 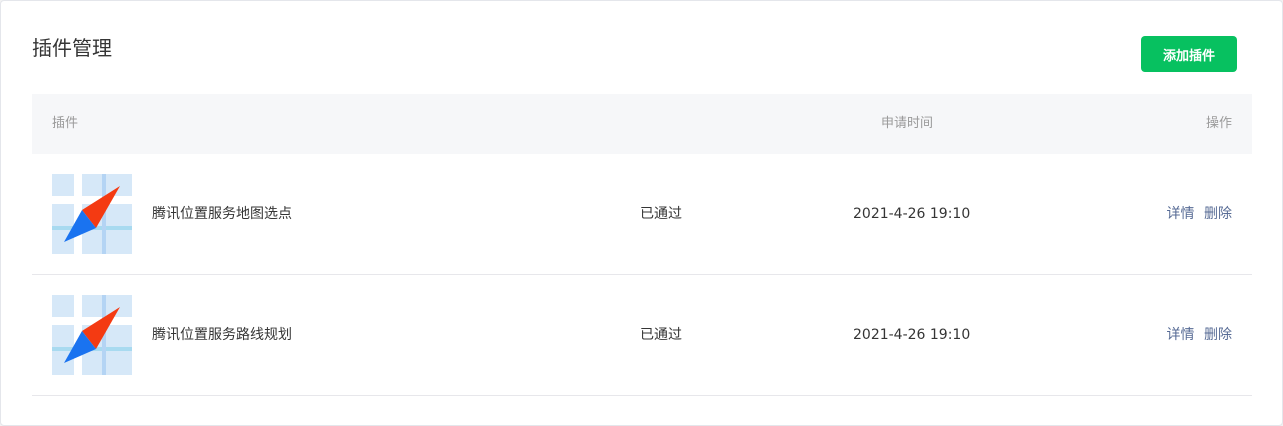 What do you see at coordinates (642, 124) in the screenshot?
I see `table-header: 插件 申请时间 操作` at bounding box center [642, 124].